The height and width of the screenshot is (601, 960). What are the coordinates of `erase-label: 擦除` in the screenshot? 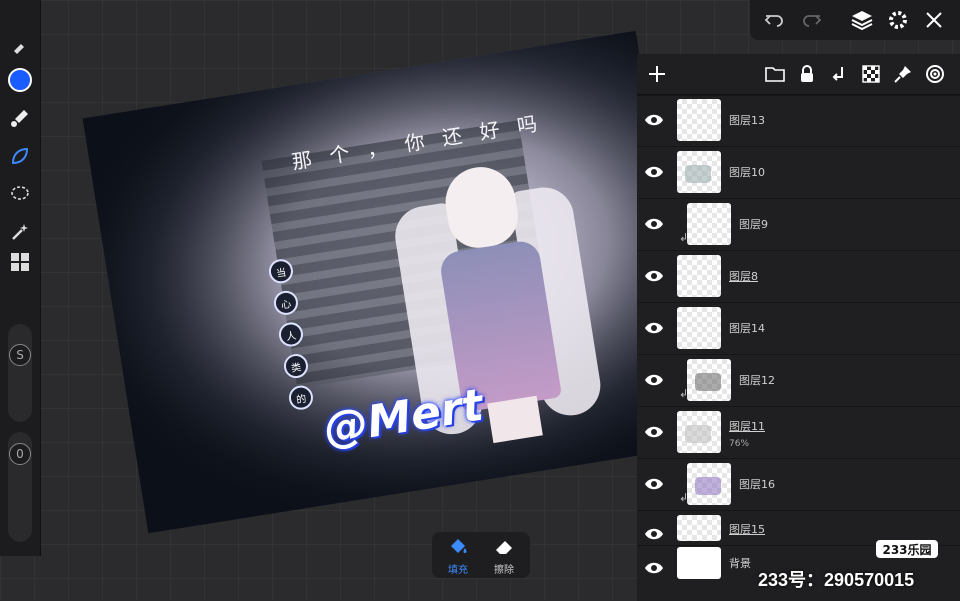 It's located at (504, 570).